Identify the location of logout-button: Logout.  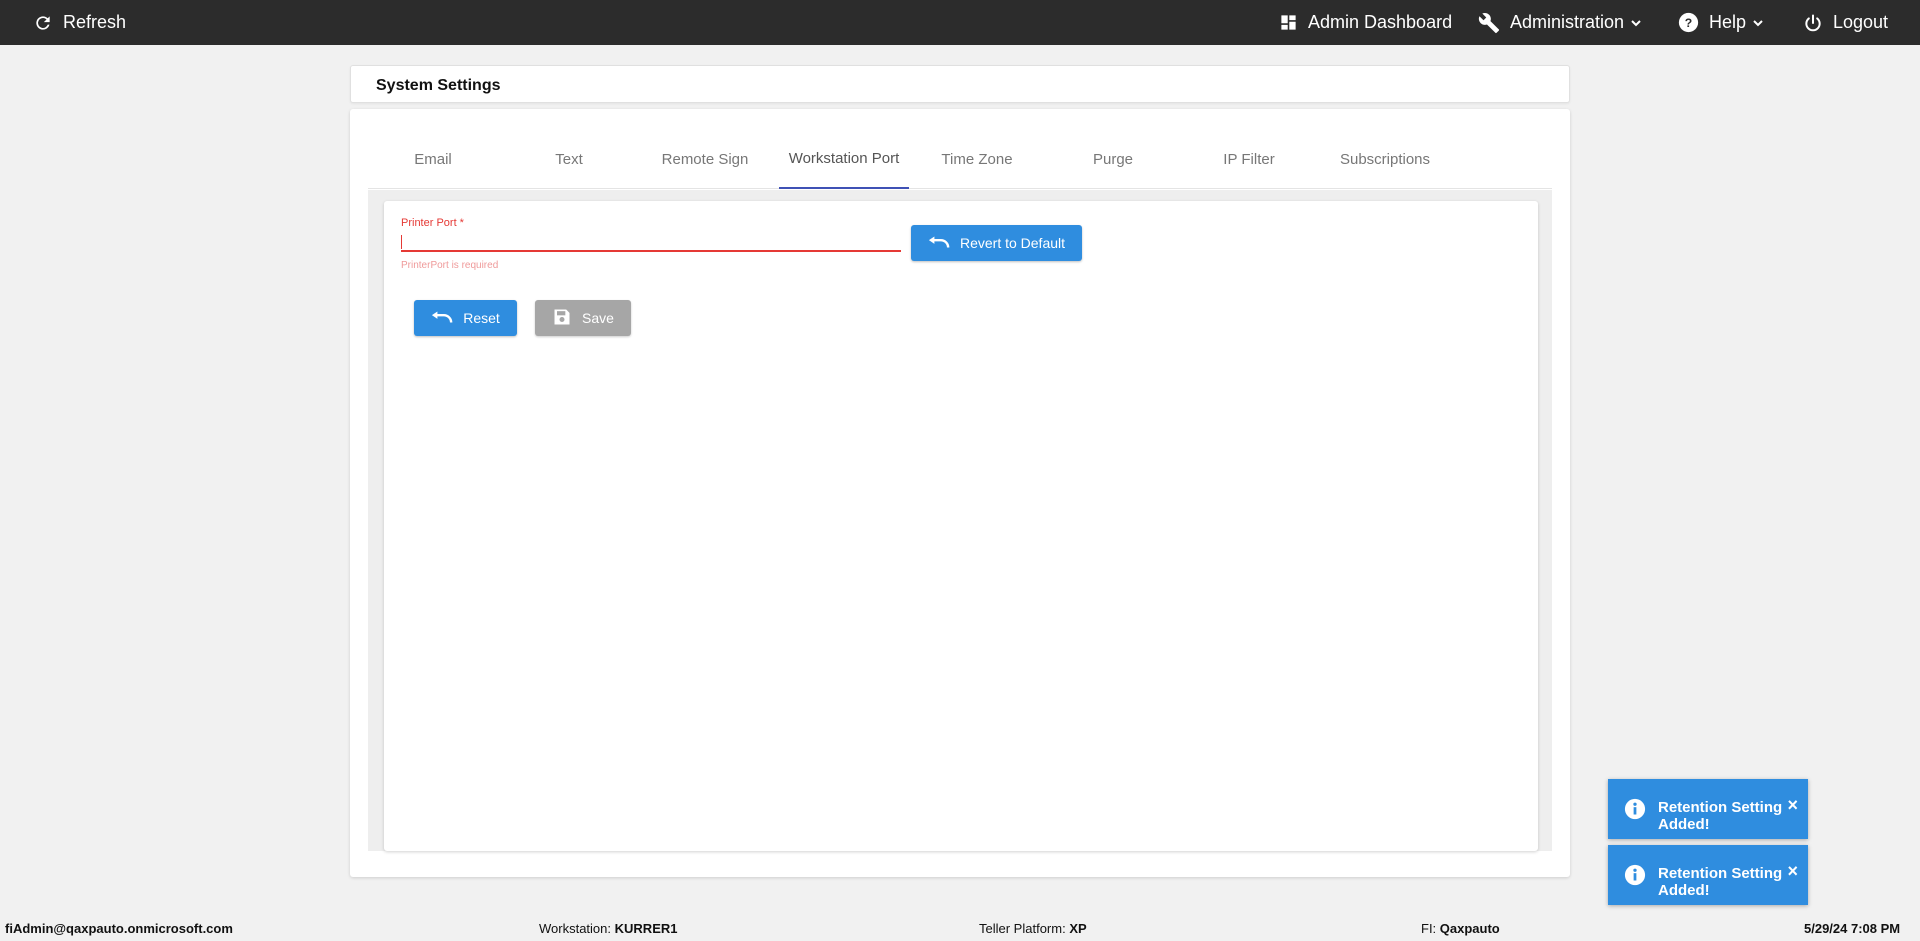
(1845, 22).